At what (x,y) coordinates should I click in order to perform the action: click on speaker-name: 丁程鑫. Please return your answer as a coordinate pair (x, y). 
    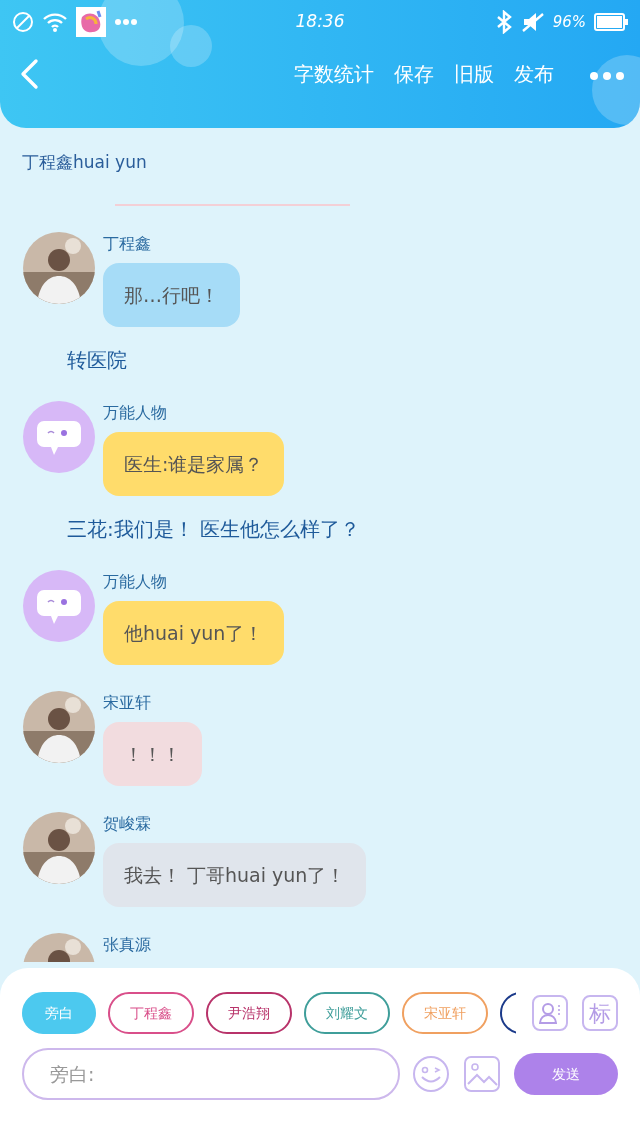
    Looking at the image, I should click on (127, 243).